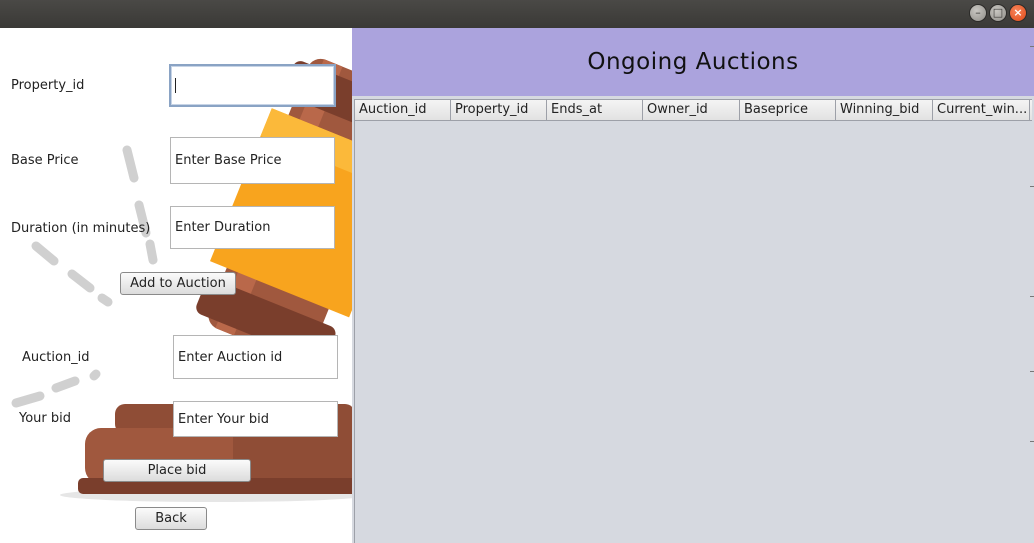  Describe the element at coordinates (45, 160) in the screenshot. I see `base-price-label: Base Price` at that location.